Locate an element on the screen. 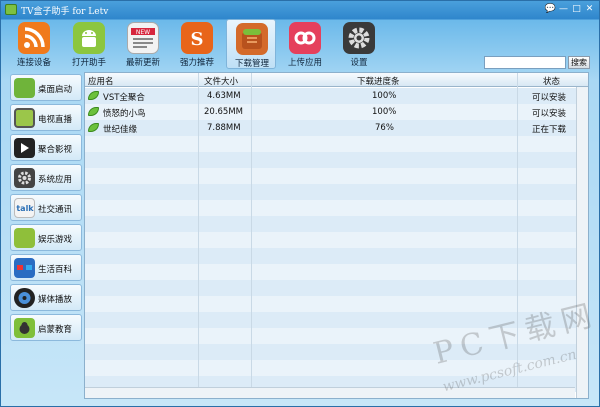 This screenshot has height=407, width=600. window-title: TV盒子助手 for Letv is located at coordinates (65, 12).